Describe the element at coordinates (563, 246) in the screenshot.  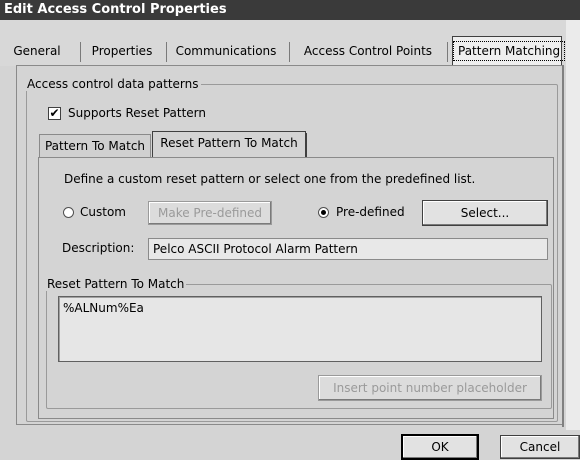
I see `panel-shadow` at that location.